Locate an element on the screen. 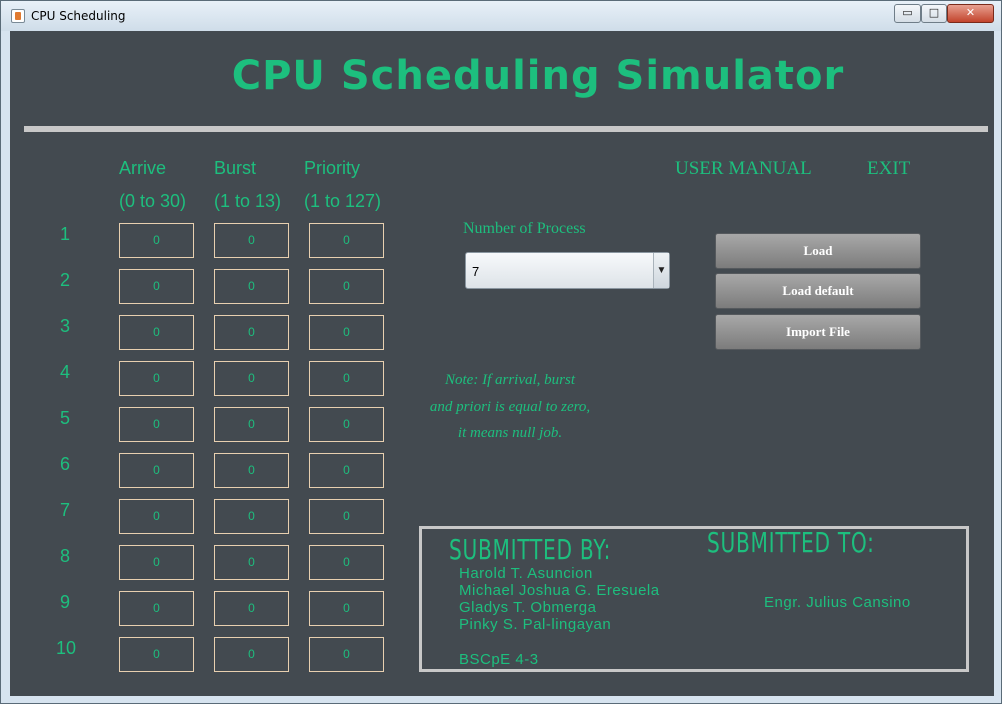 This screenshot has height=704, width=1002. load-default-button: Load default is located at coordinates (818, 291).